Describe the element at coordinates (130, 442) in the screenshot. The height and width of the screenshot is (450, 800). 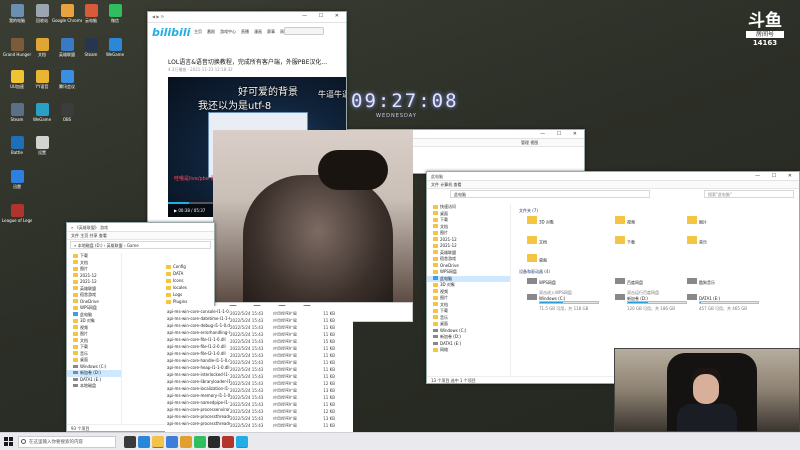
I see `taskbar-app-task-view` at that location.